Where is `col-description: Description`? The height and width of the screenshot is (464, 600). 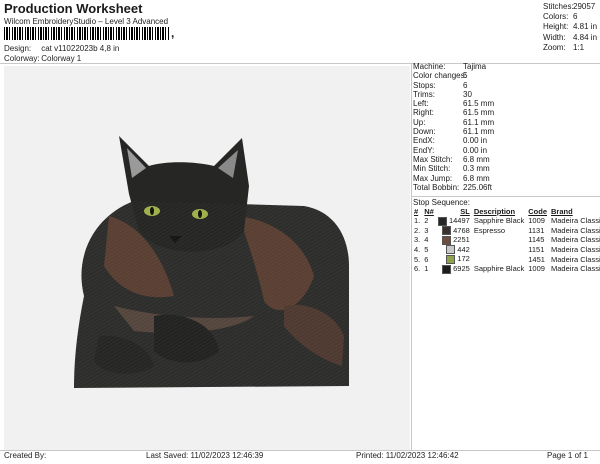 col-description: Description is located at coordinates (494, 211).